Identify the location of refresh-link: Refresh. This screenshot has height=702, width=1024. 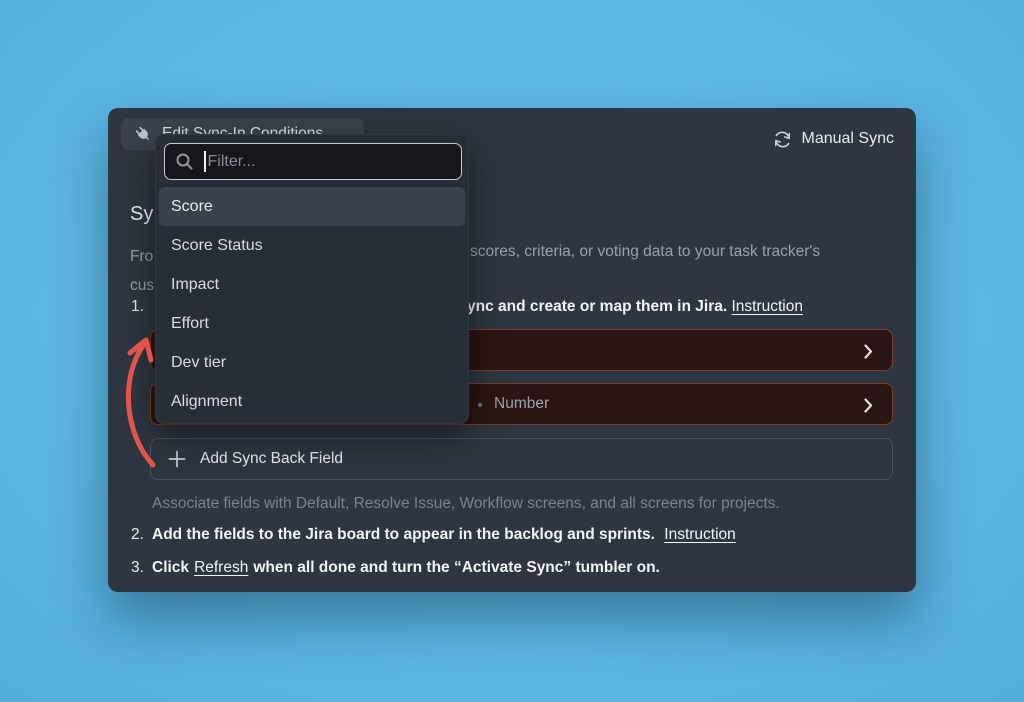
(221, 567).